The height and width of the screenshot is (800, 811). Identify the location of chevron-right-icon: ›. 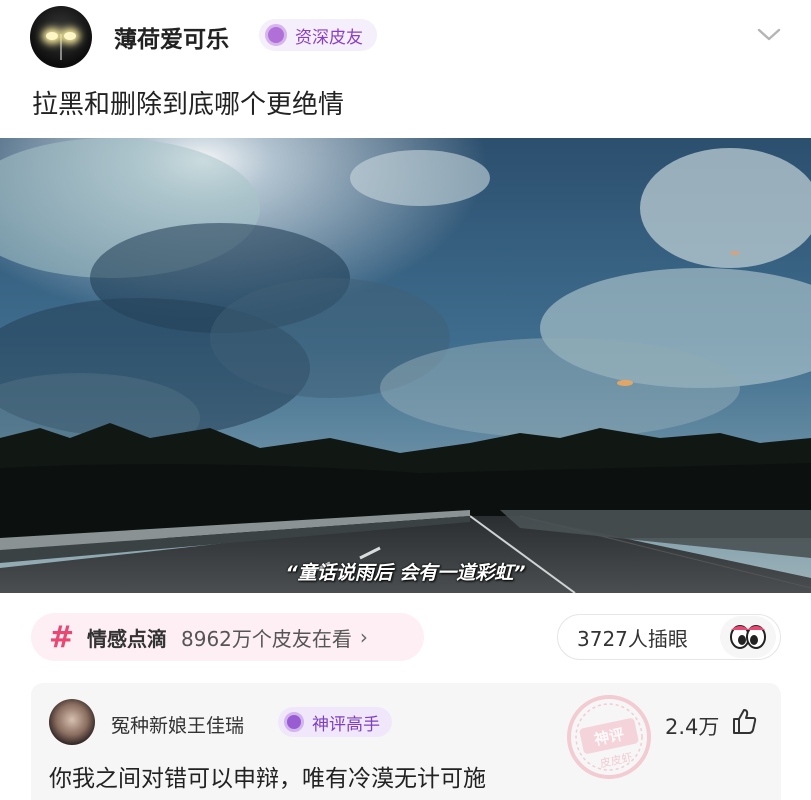
(363, 637).